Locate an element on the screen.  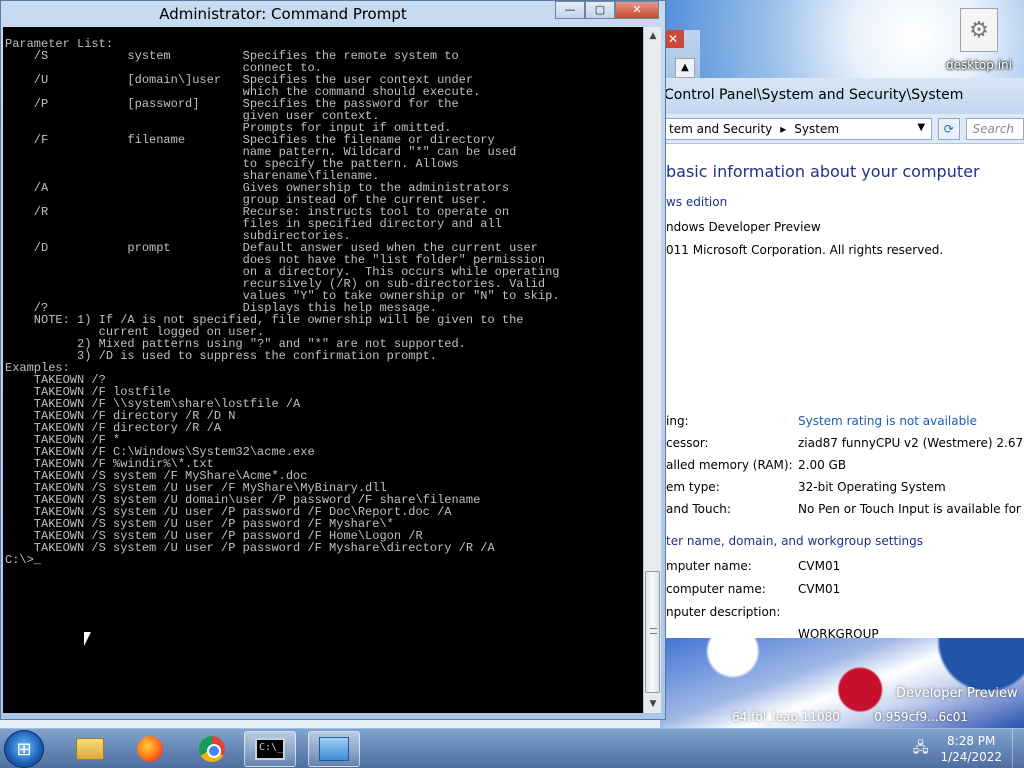
network-icon: 🖧 is located at coordinates (921, 749).